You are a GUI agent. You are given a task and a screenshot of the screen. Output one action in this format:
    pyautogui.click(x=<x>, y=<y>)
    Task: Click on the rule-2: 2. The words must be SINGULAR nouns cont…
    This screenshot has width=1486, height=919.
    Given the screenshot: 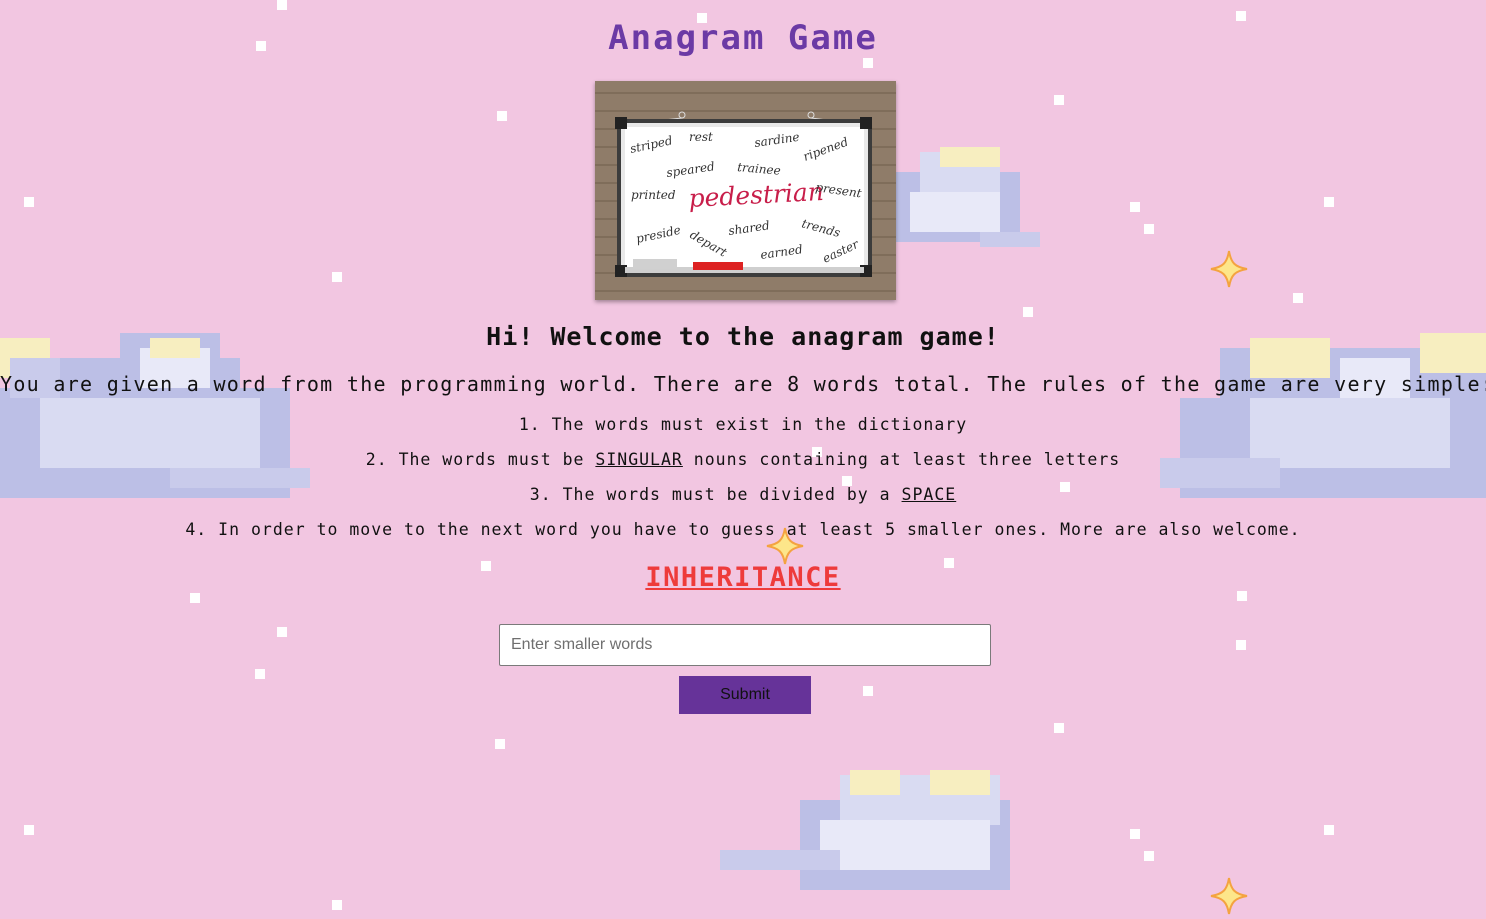 What is the action you would take?
    pyautogui.click(x=743, y=459)
    